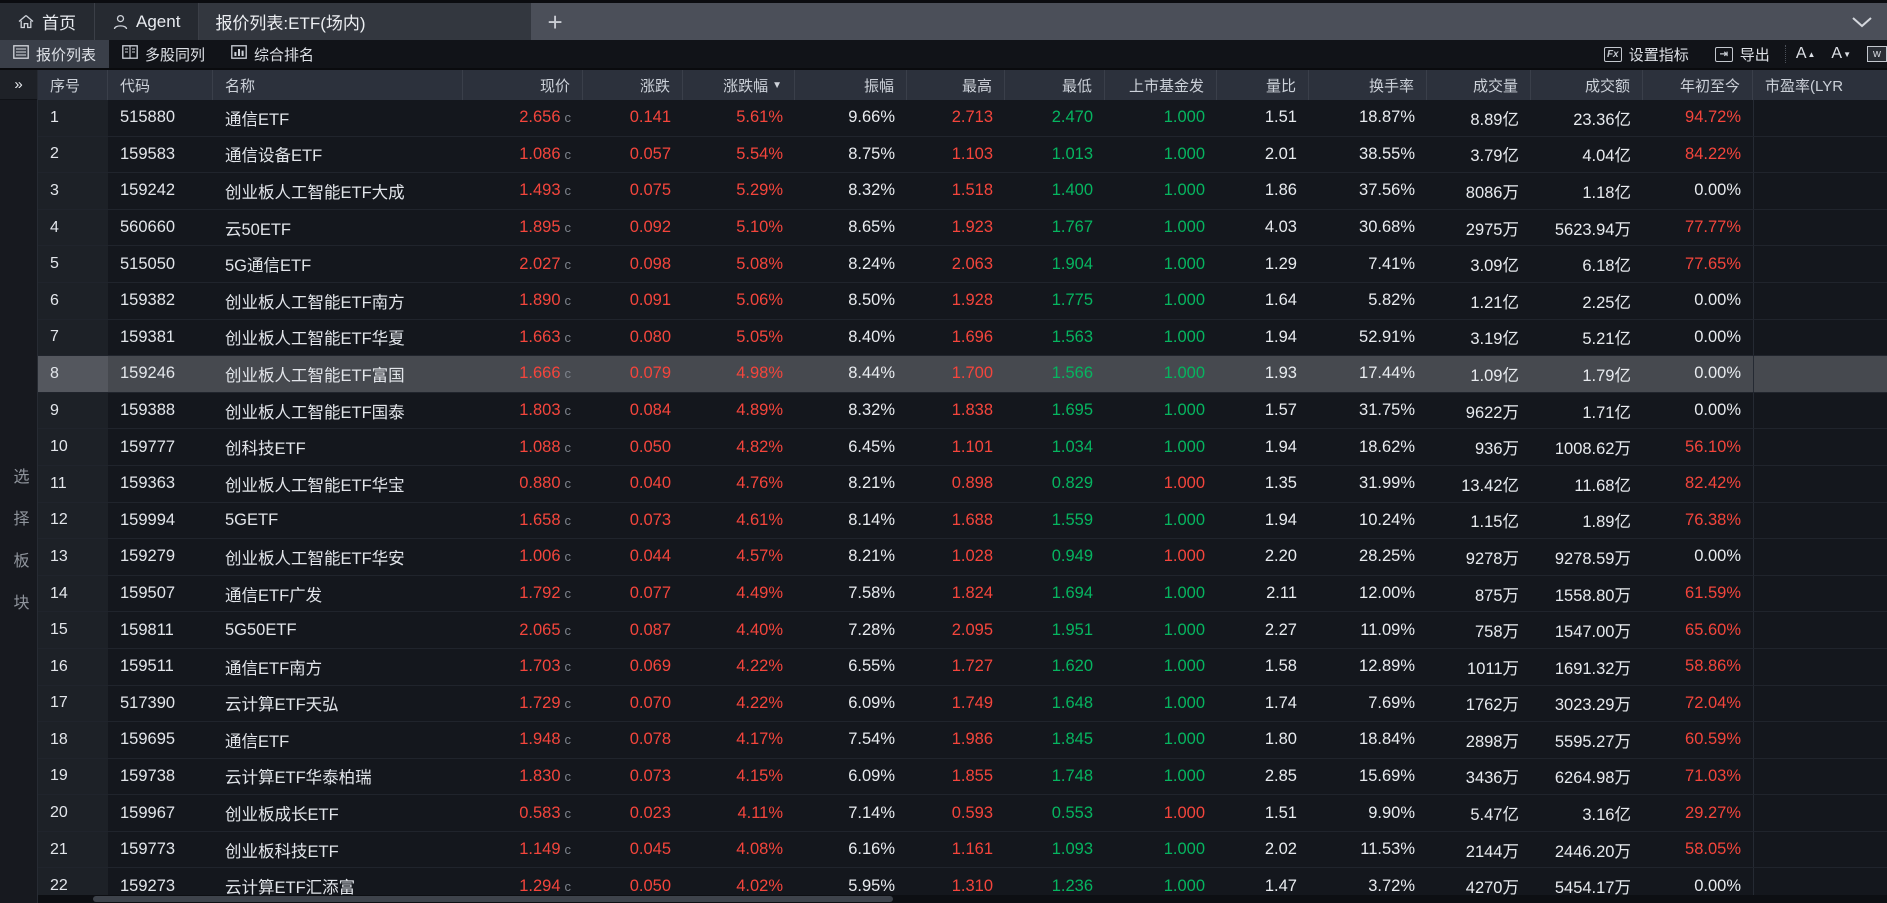 This screenshot has width=1887, height=903. Describe the element at coordinates (1493, 668) in the screenshot. I see `cell-volume: 1011万` at that location.